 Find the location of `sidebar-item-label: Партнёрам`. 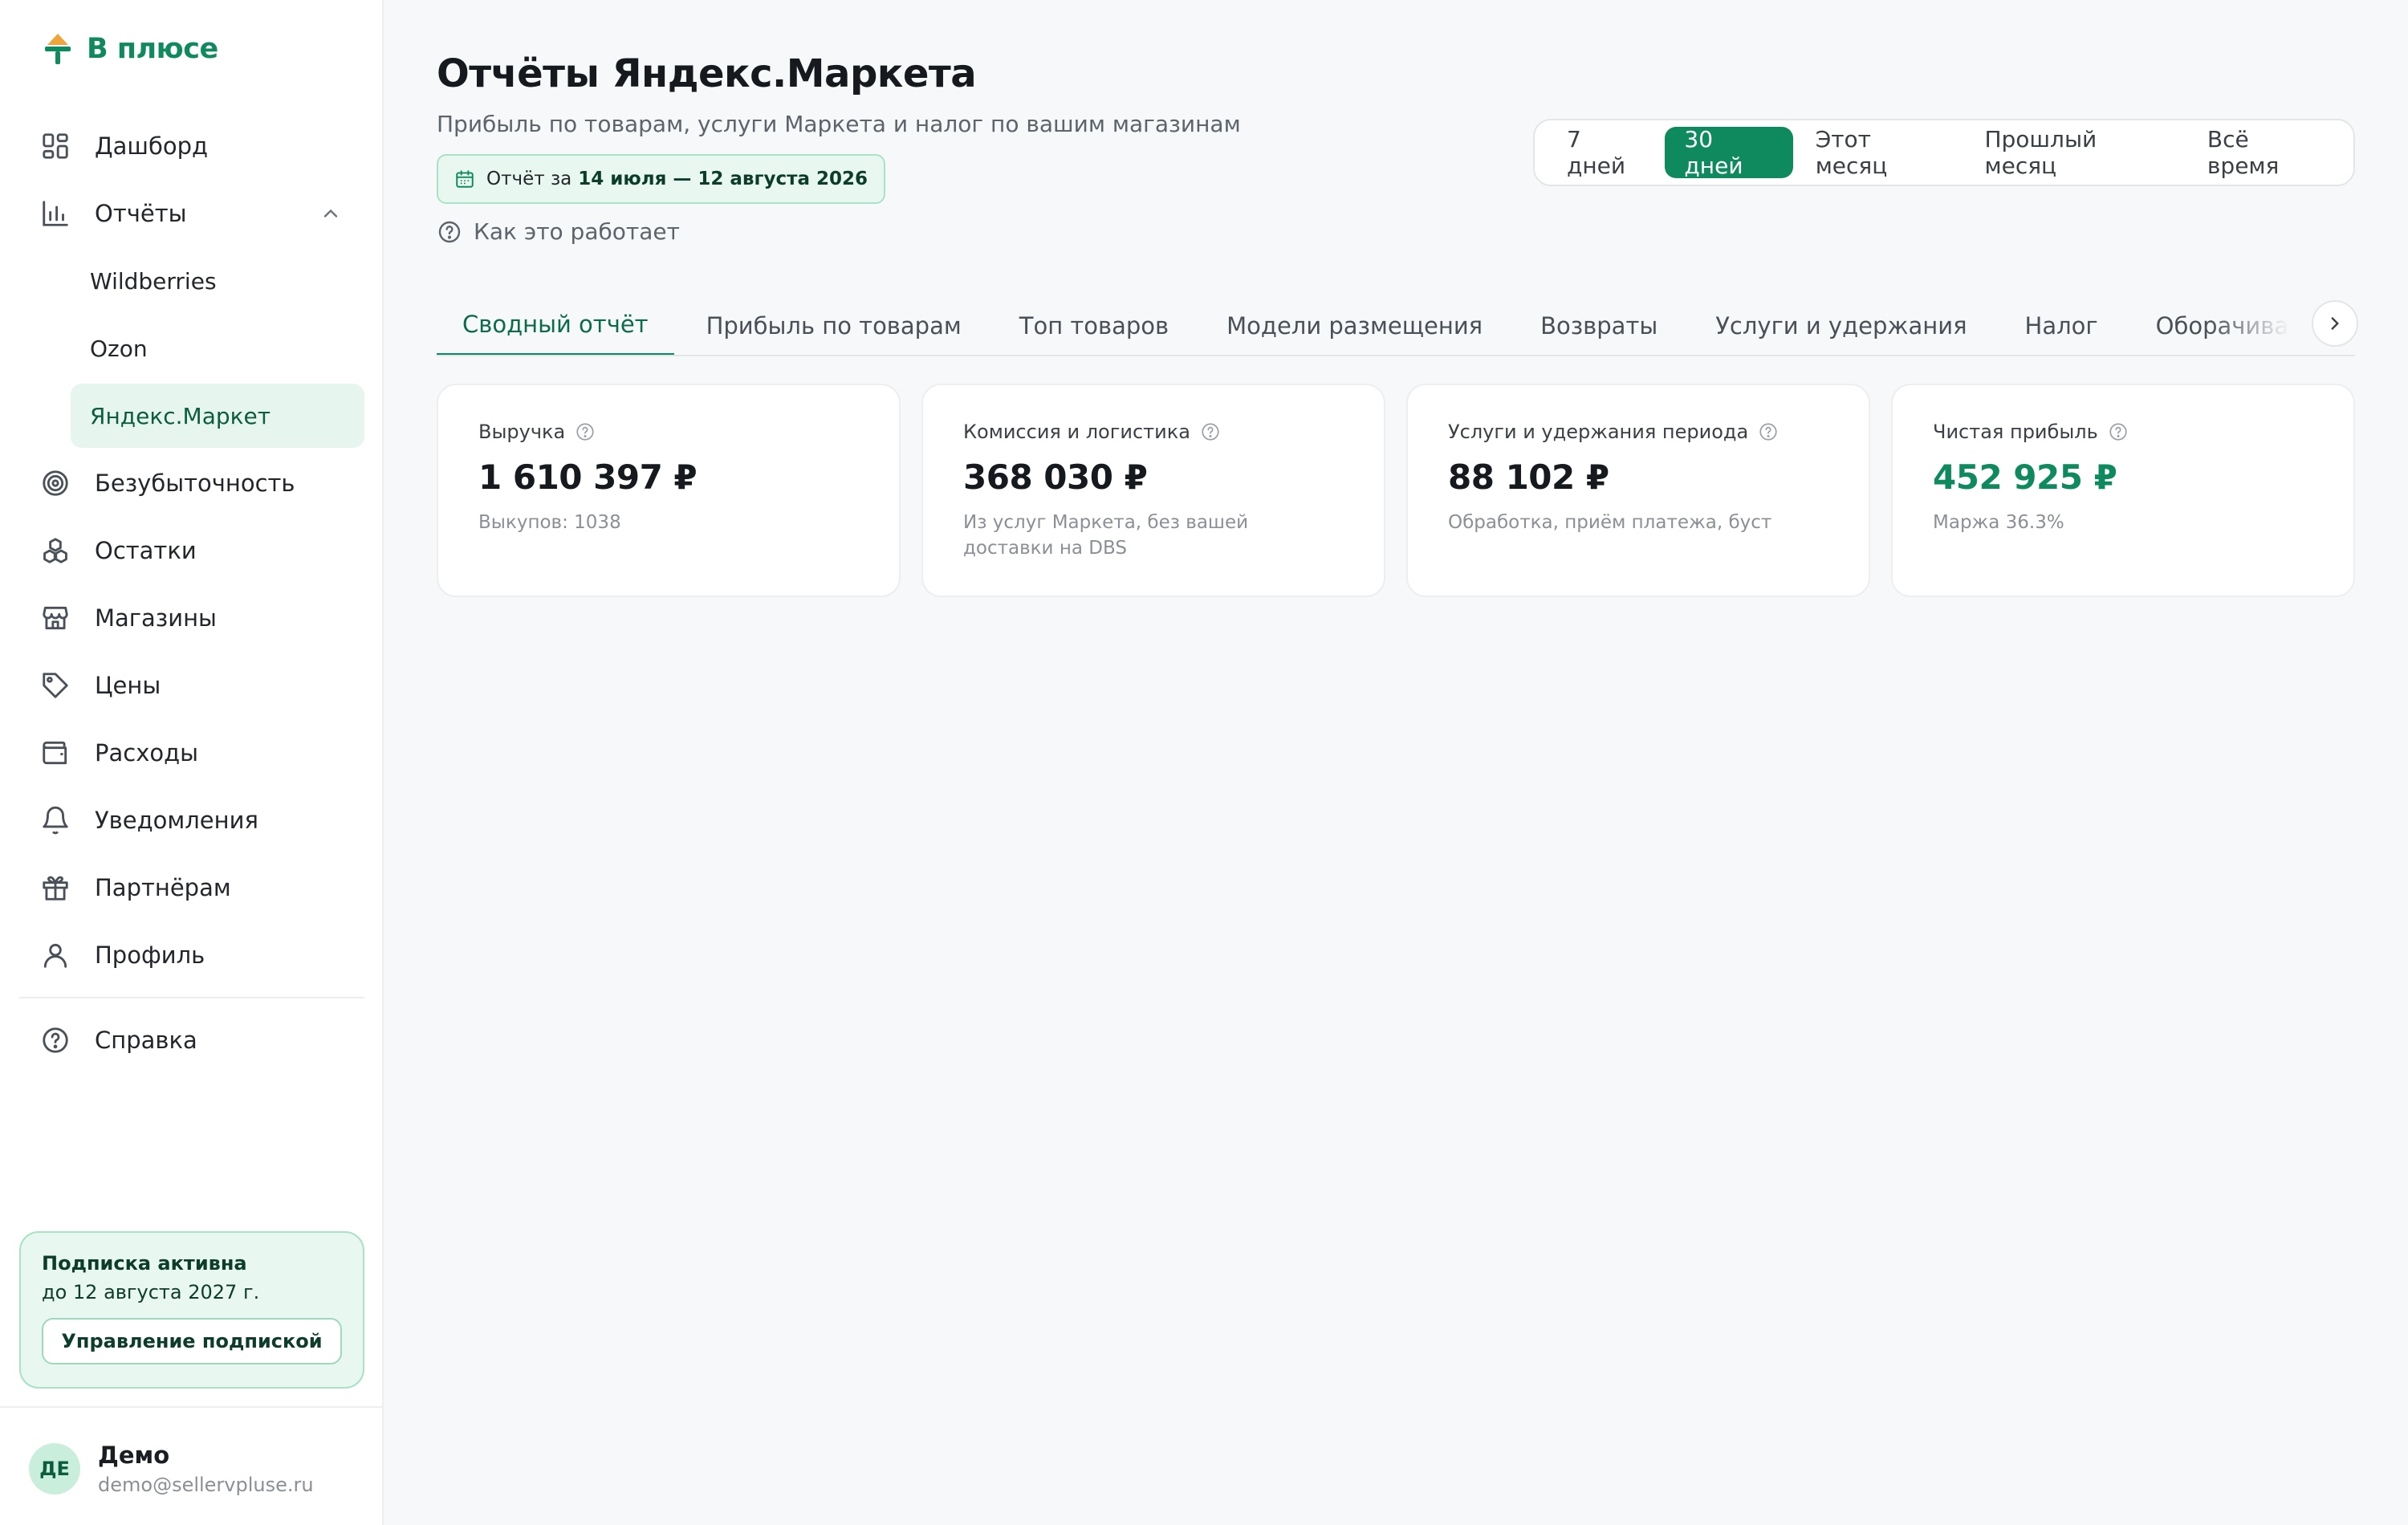

sidebar-item-label: Партнёрам is located at coordinates (163, 888).